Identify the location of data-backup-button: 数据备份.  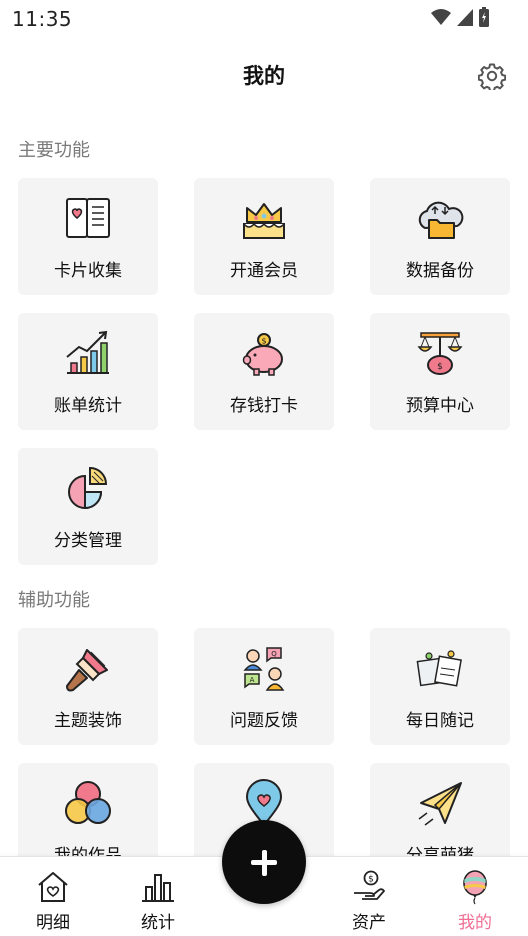
(440, 236).